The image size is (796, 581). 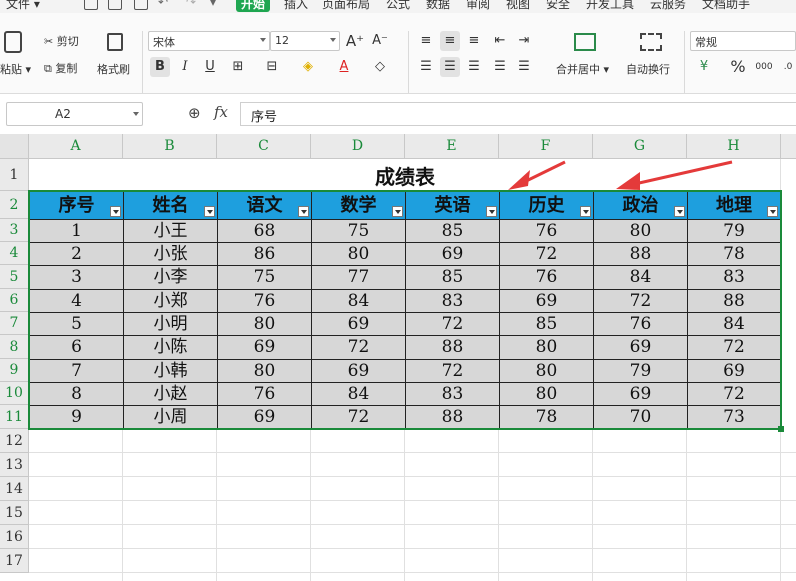 I want to click on table-cell: 78, so click(x=734, y=254).